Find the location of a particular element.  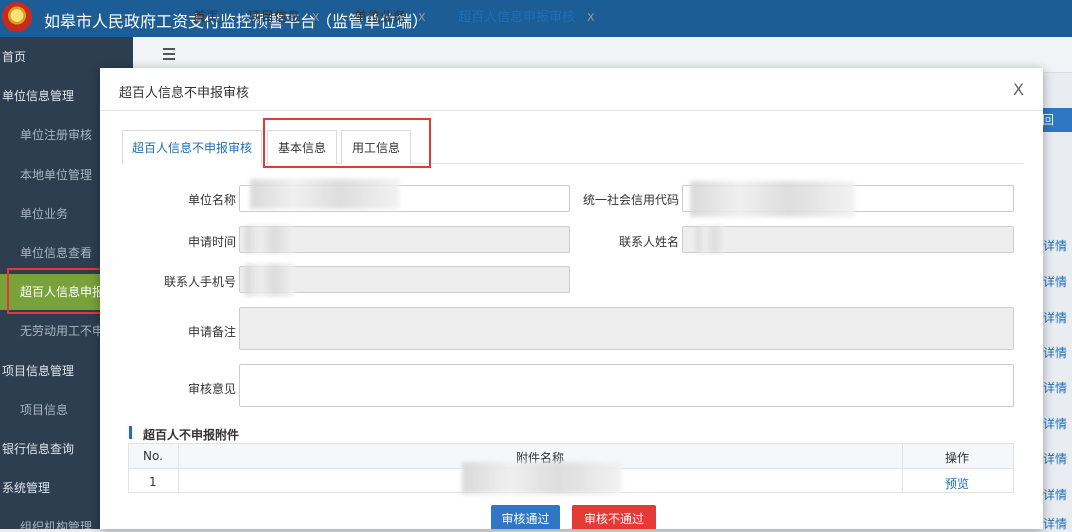

modal-title: 超百人信息不申报审核 is located at coordinates (184, 93).